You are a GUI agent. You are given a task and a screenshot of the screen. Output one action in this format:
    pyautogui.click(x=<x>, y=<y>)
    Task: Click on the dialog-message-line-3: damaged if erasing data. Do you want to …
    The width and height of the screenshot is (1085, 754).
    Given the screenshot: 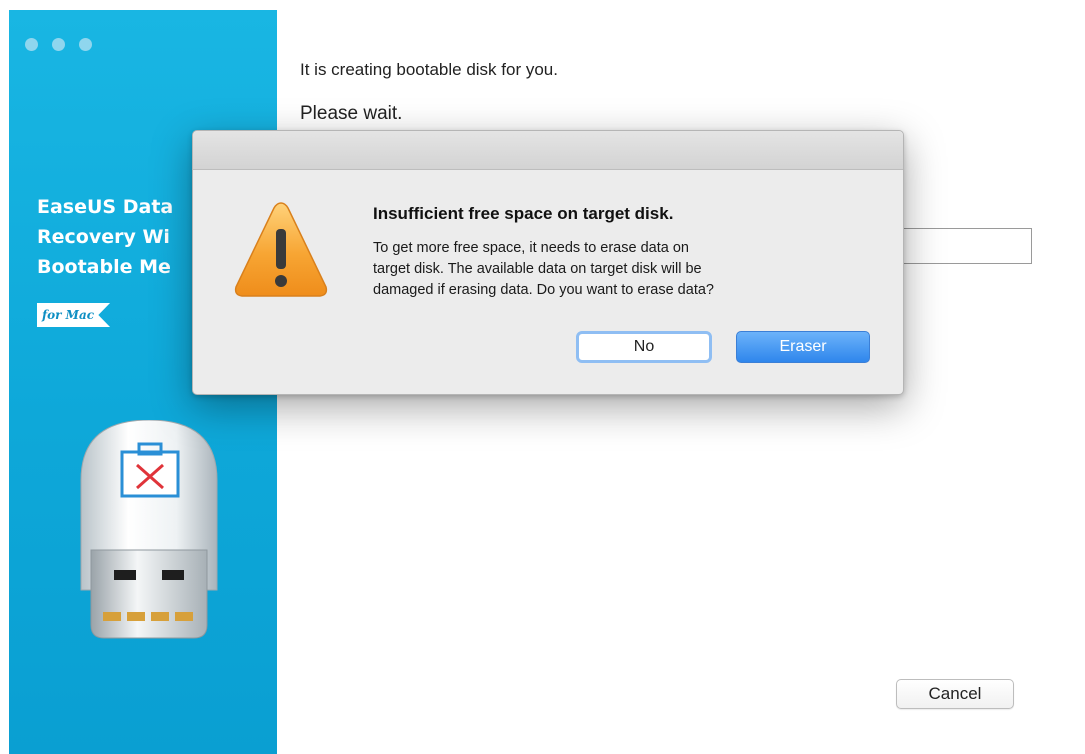 What is the action you would take?
    pyautogui.click(x=543, y=290)
    